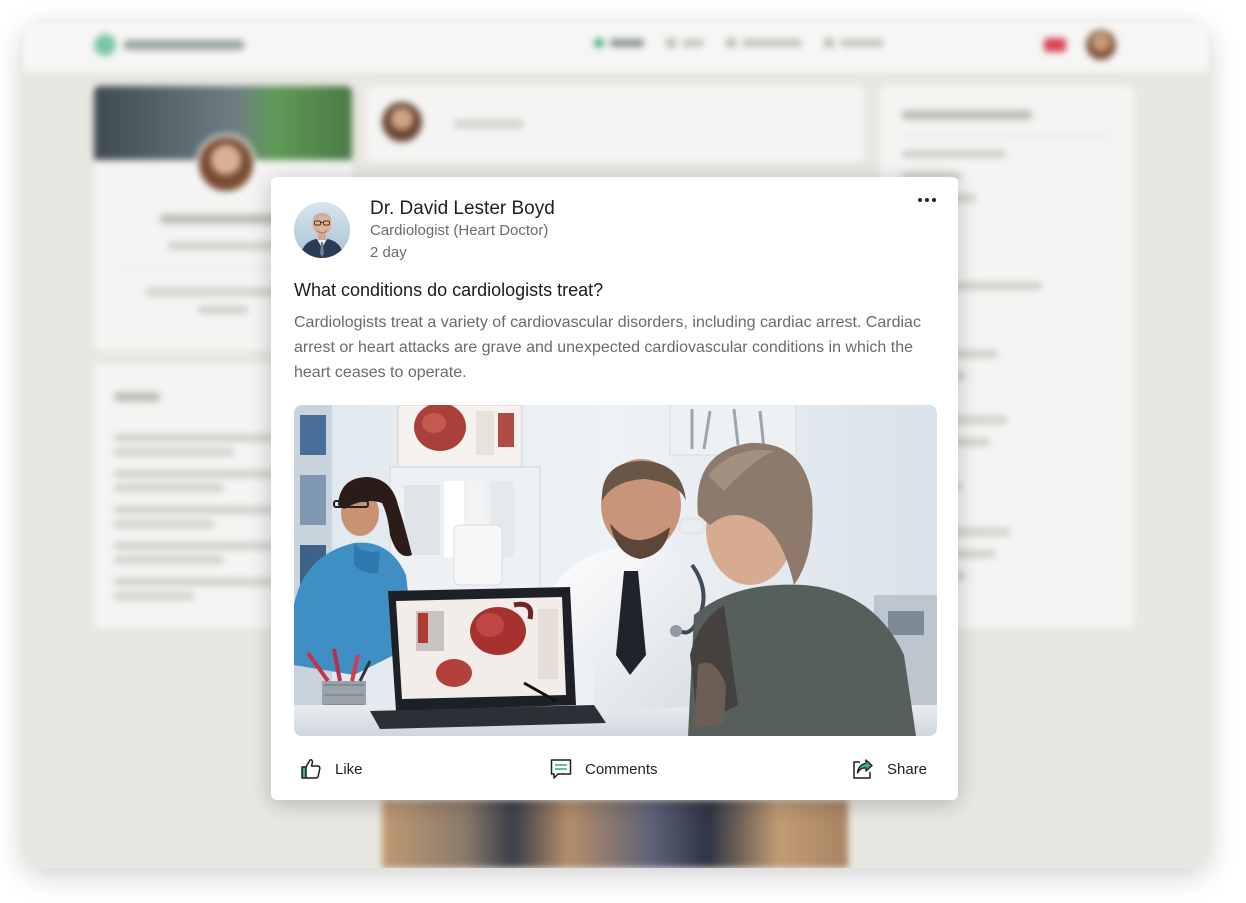 This screenshot has width=1246, height=903. I want to click on more-horizontal-icon, so click(927, 200).